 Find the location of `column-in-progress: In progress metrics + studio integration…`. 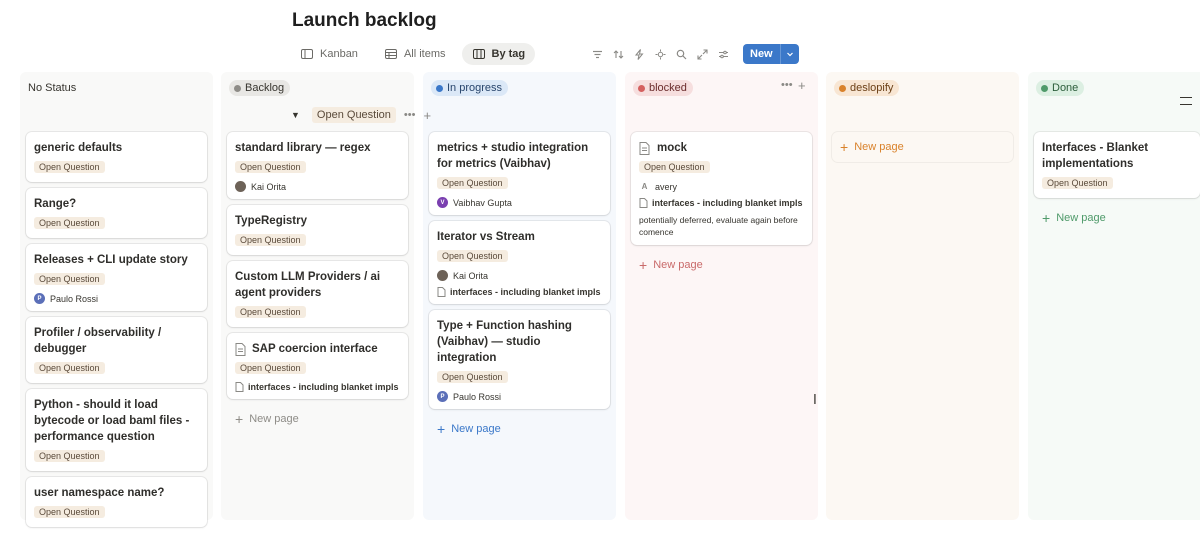

column-in-progress: In progress metrics + studio integration… is located at coordinates (519, 296).